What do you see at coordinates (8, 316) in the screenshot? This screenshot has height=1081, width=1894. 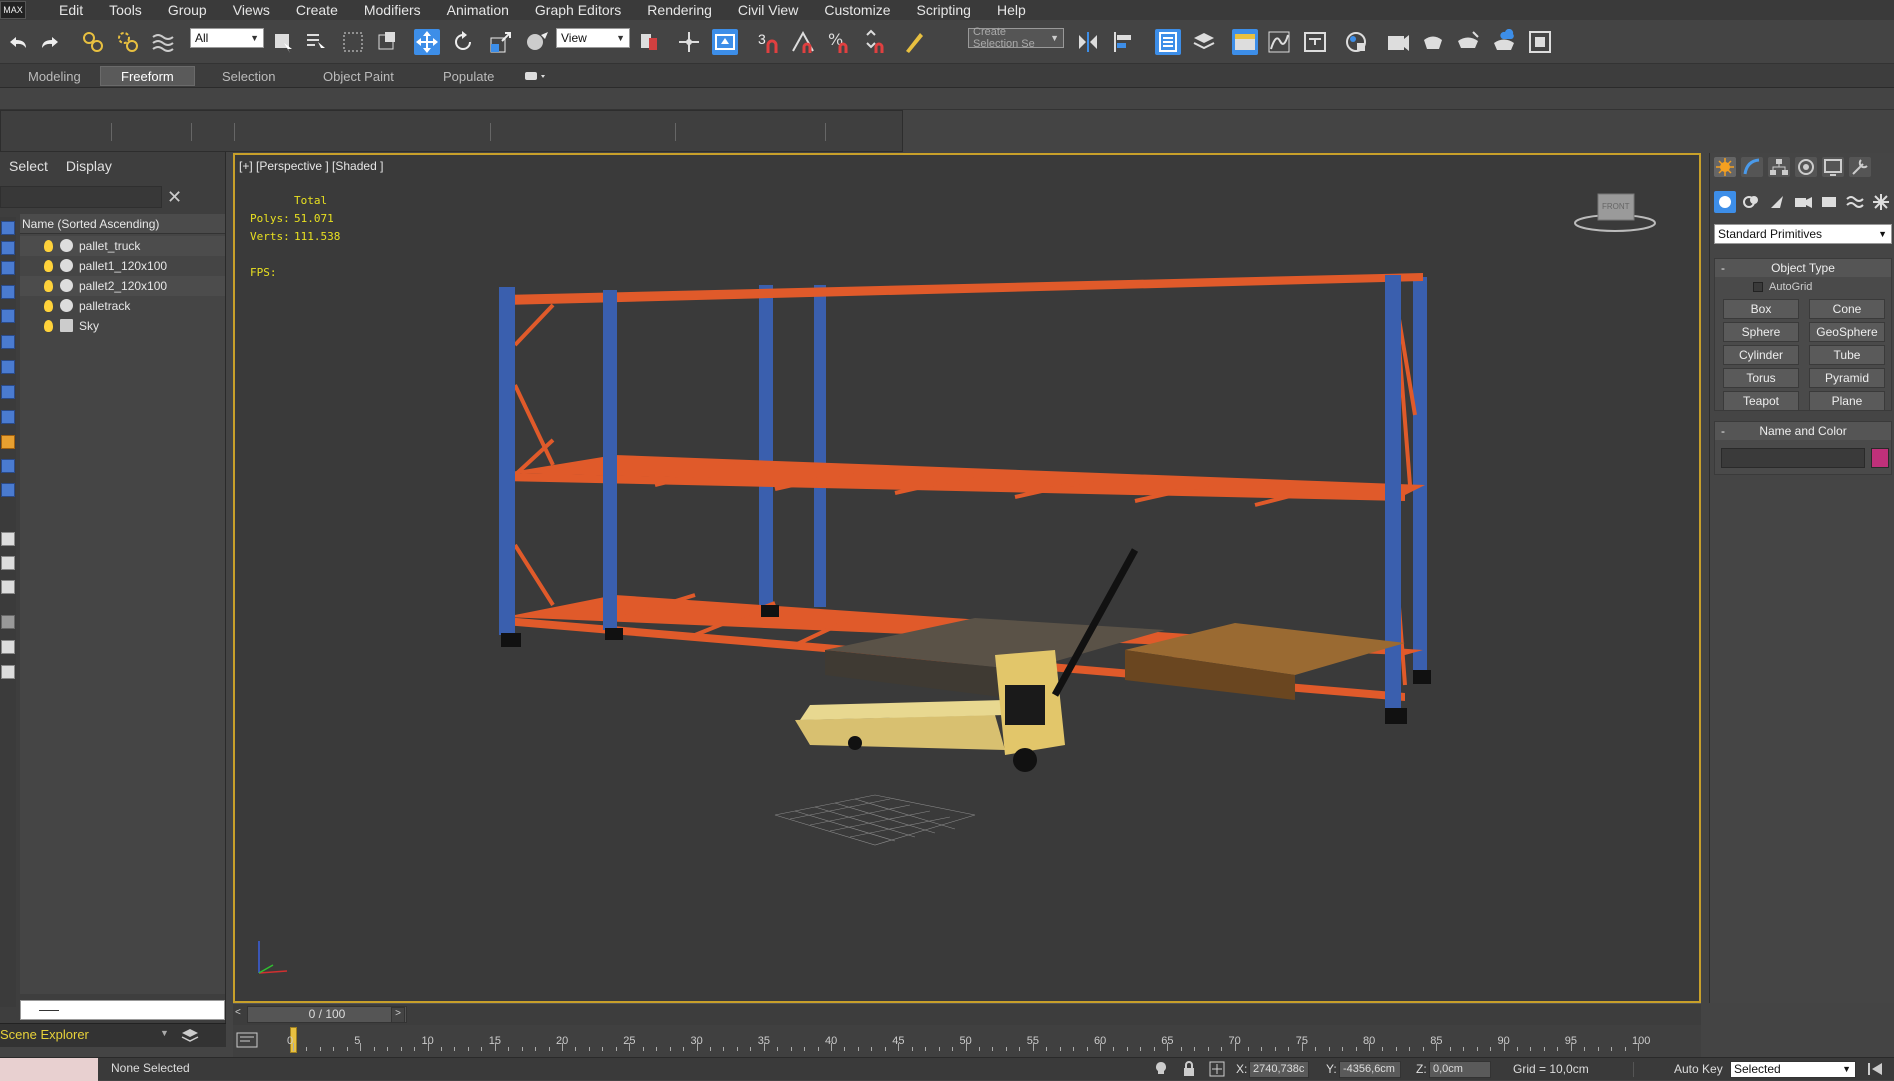 I see `display-lights-icon` at bounding box center [8, 316].